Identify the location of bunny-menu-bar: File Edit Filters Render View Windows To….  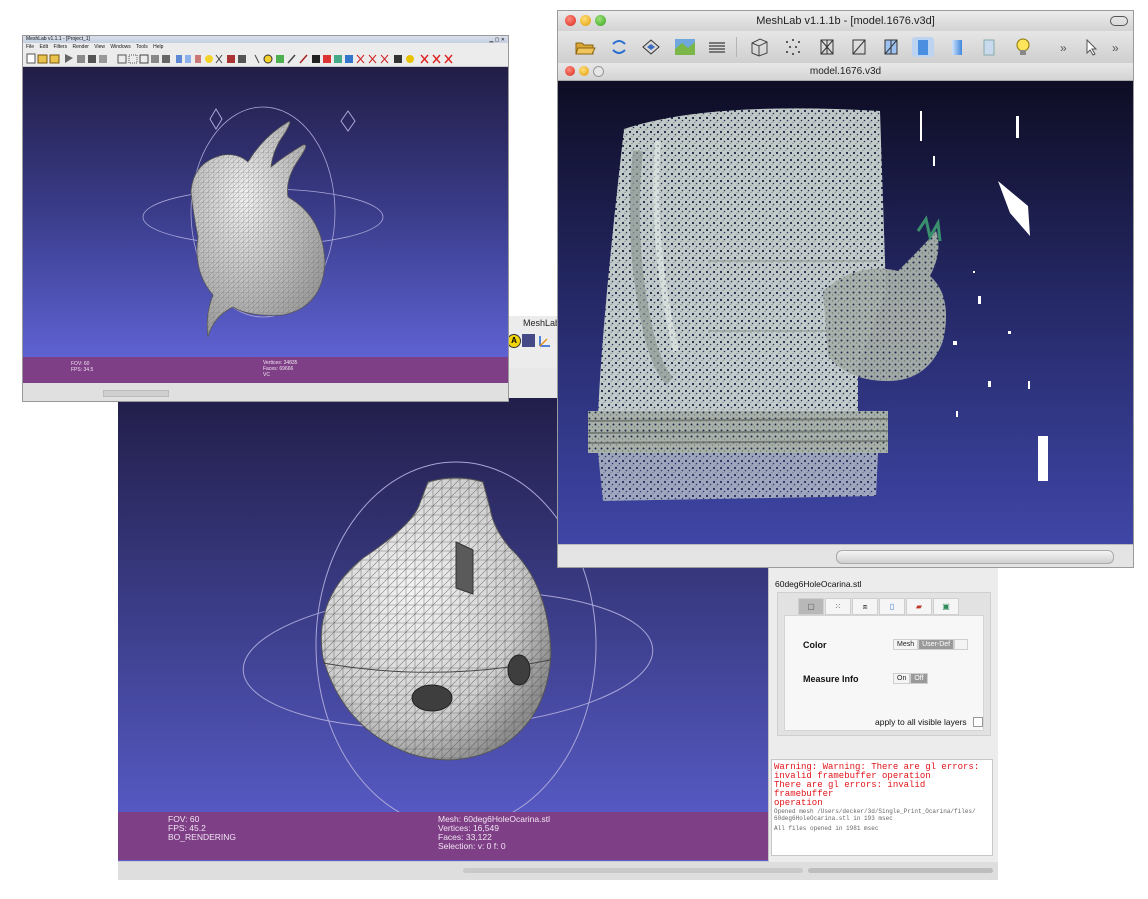
(265, 47).